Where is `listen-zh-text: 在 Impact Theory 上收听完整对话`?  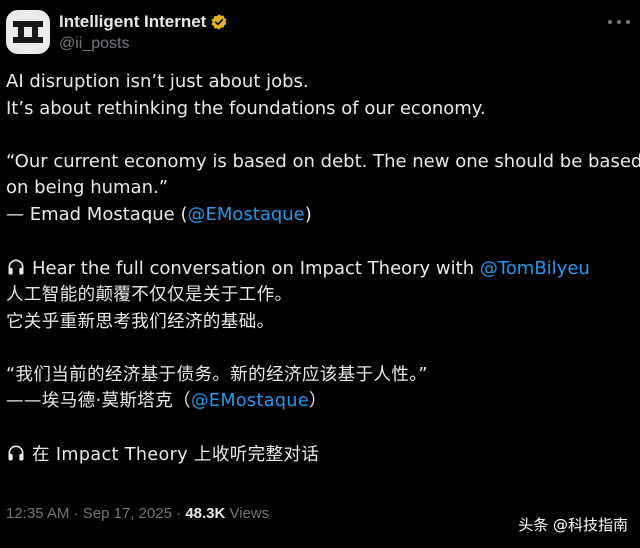
listen-zh-text: 在 Impact Theory 上收听完整对话 is located at coordinates (176, 455).